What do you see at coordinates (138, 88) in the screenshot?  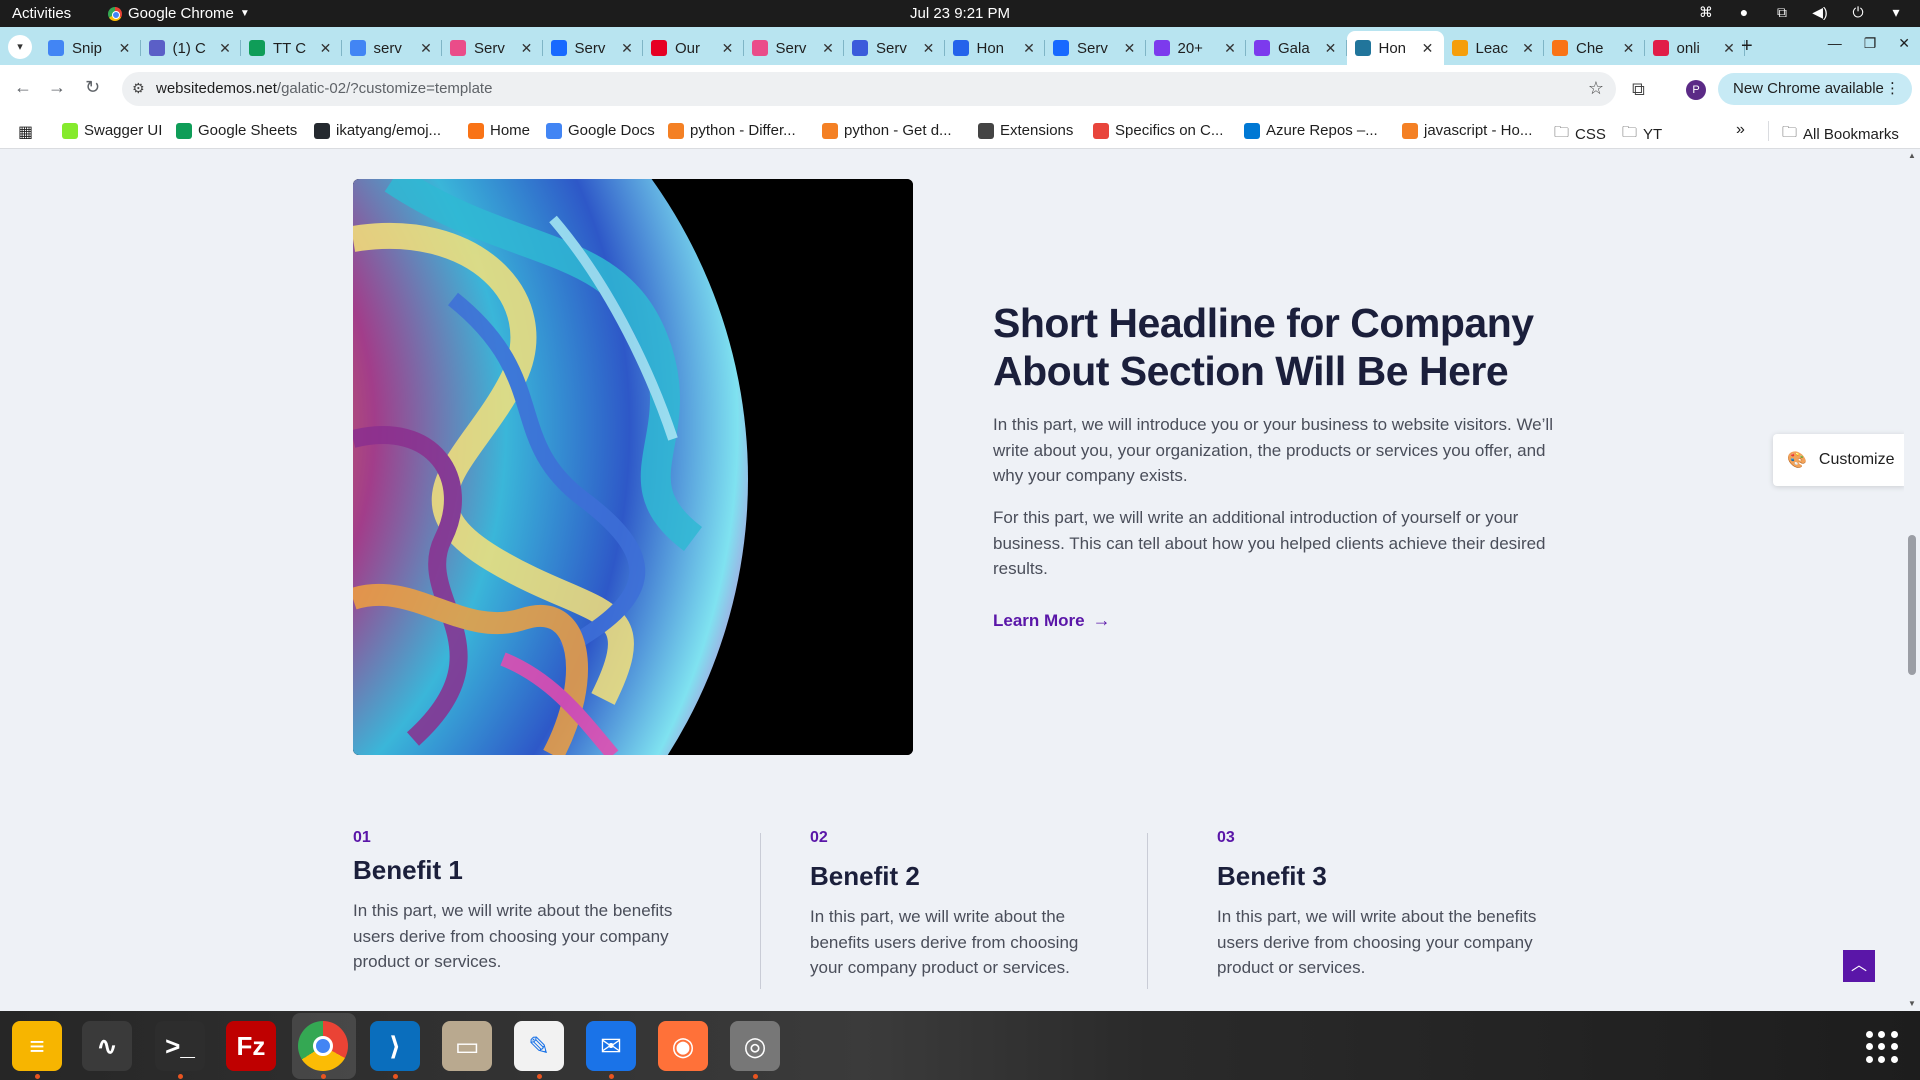 I see `site-info-icon: ⚙` at bounding box center [138, 88].